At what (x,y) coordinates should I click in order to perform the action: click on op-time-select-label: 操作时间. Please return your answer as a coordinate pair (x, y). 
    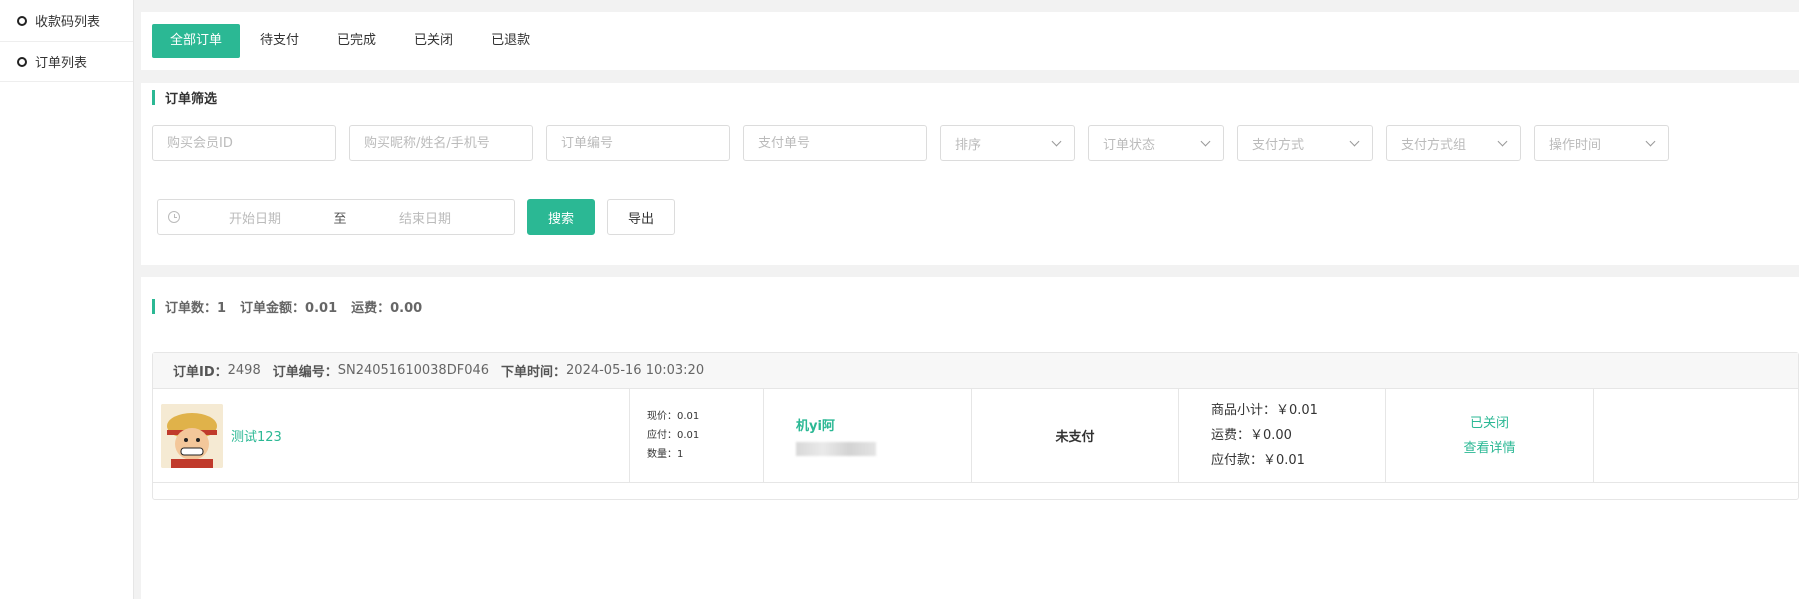
    Looking at the image, I should click on (1575, 145).